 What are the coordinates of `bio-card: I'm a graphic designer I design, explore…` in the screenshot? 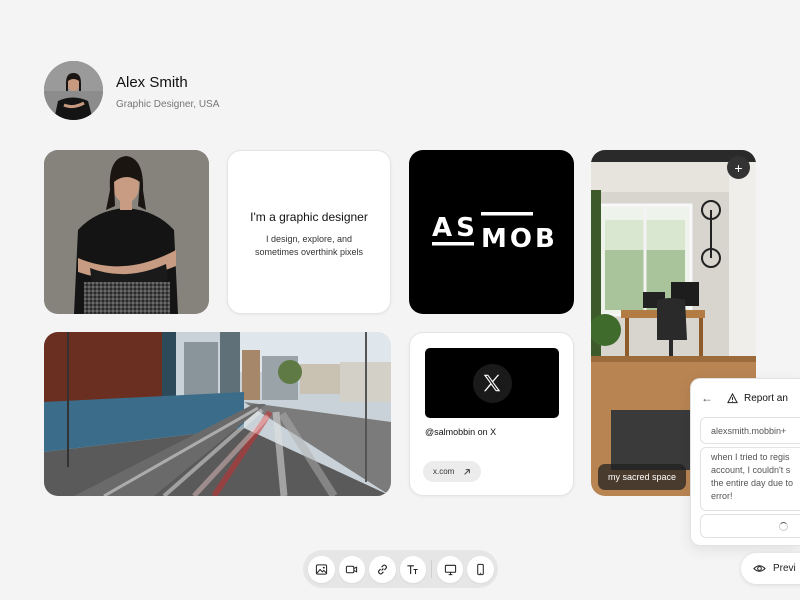 It's located at (309, 232).